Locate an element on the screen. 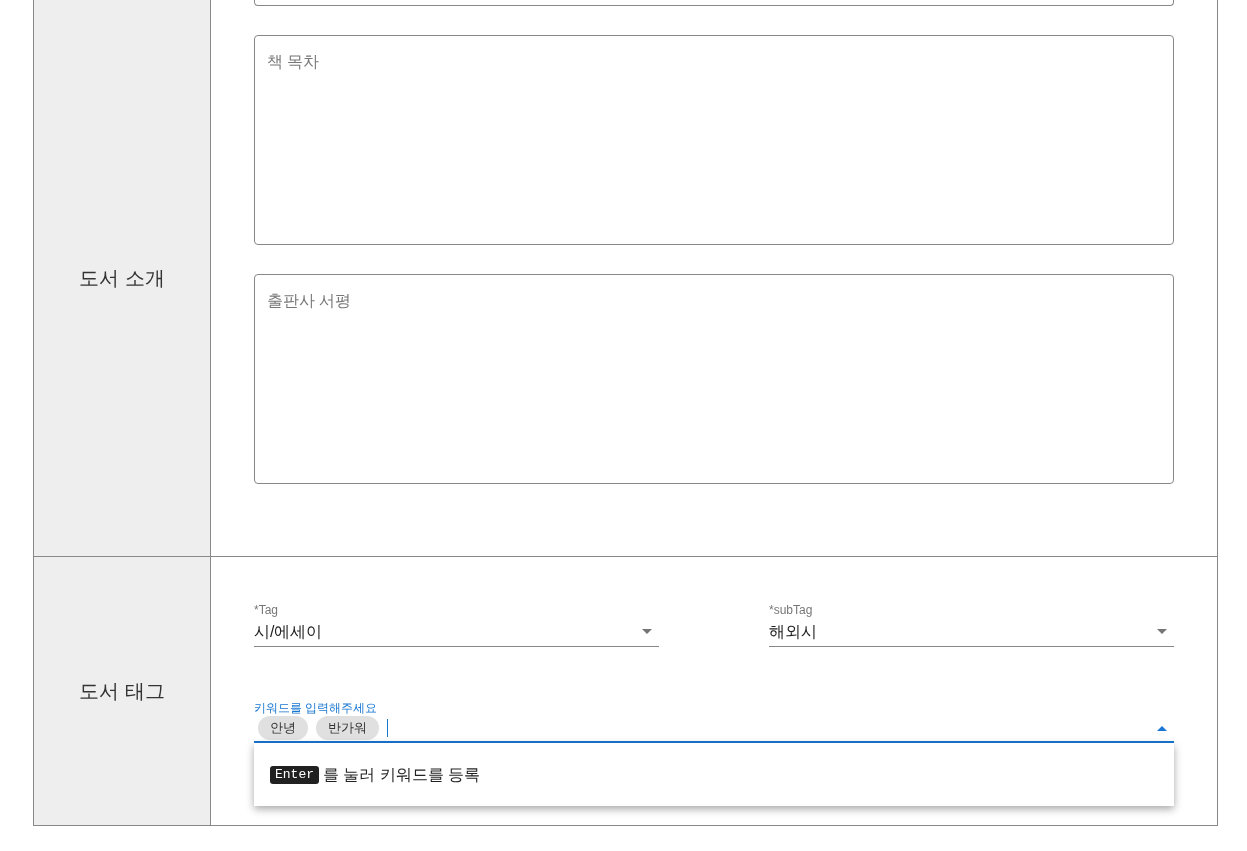  keyword-chip: 반가워 is located at coordinates (347, 728).